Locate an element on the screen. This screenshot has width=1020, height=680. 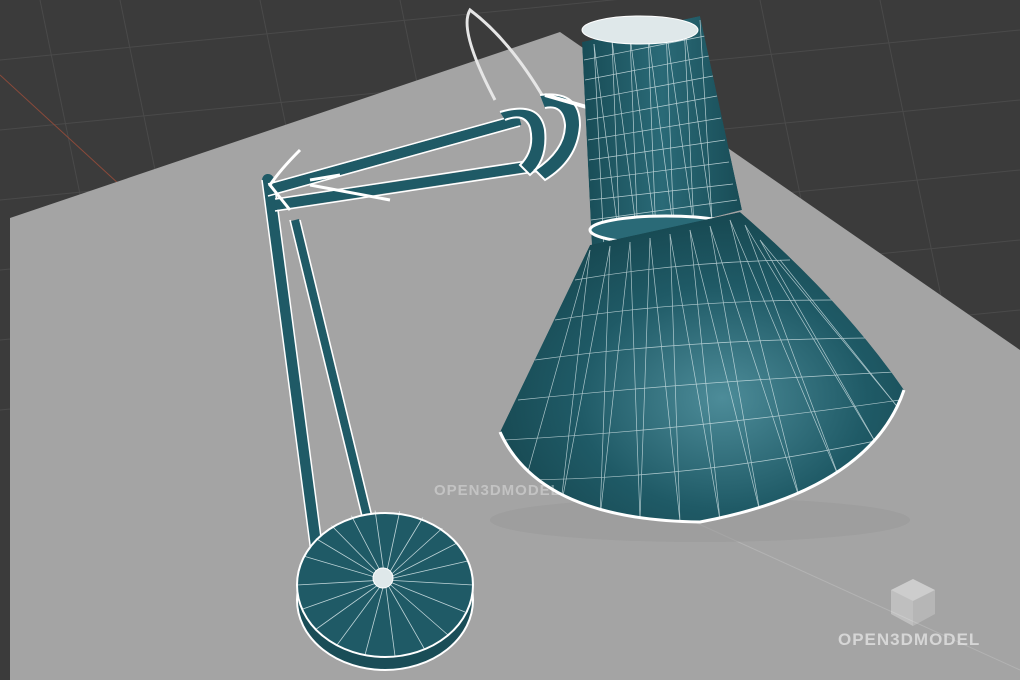
lamp-base is located at coordinates (385, 590).